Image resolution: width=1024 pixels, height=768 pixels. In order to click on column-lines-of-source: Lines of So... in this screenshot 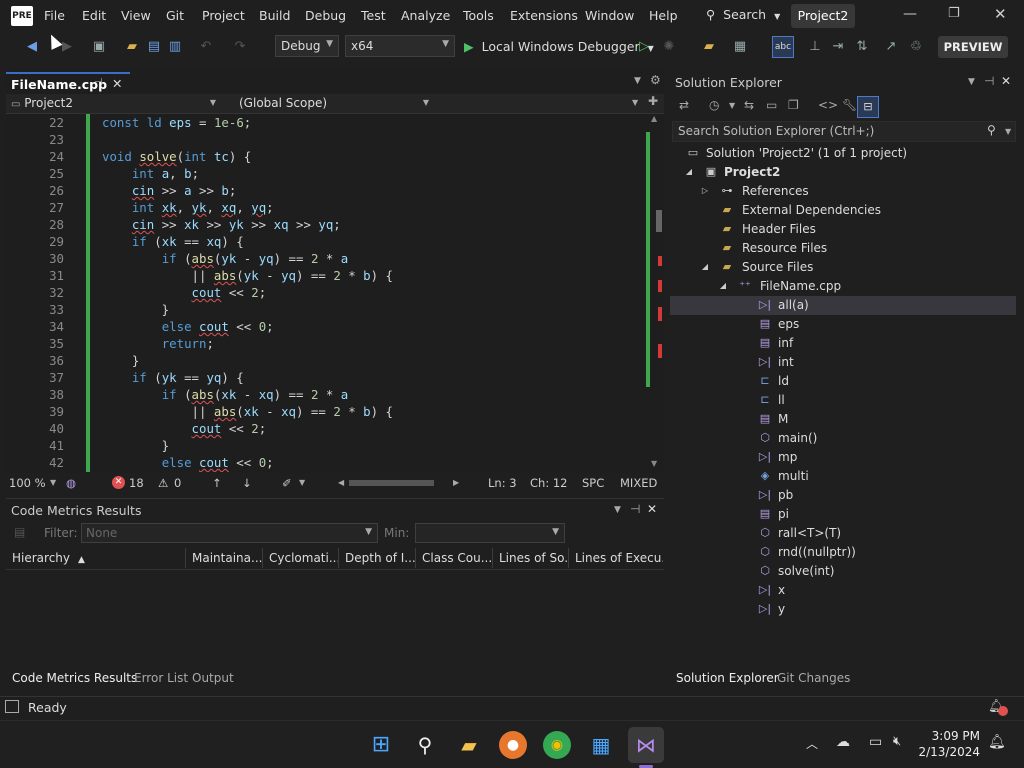, I will do `click(531, 558)`.